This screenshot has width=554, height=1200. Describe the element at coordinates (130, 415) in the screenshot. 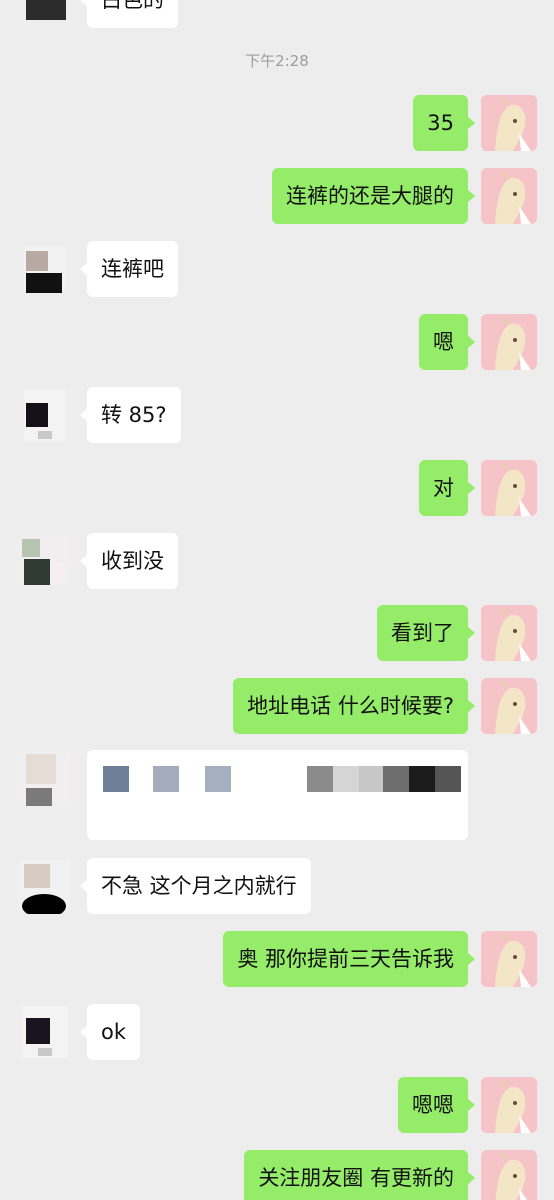

I see `message-bubble: 转 85?` at that location.